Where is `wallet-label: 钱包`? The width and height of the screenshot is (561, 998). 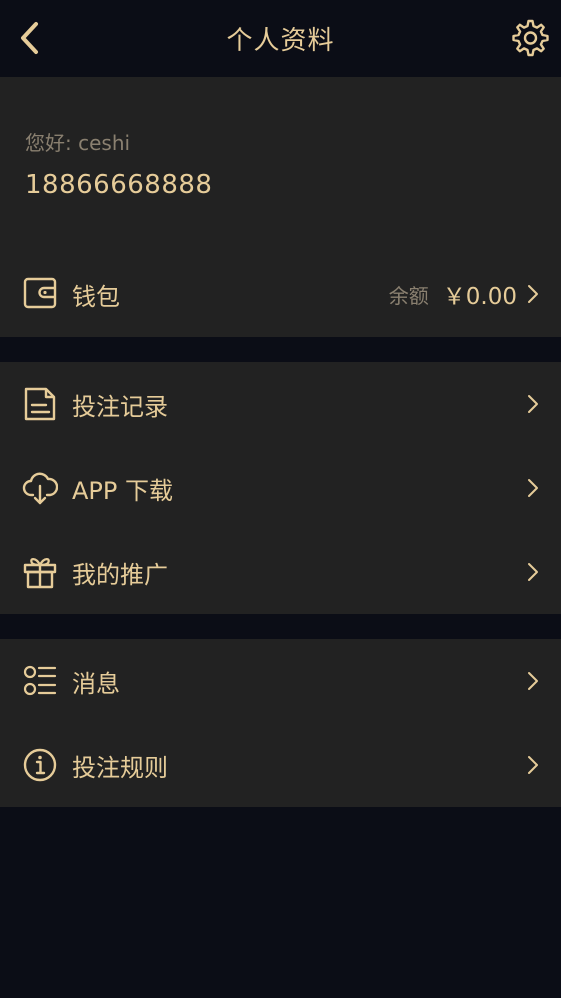 wallet-label: 钱包 is located at coordinates (96, 296).